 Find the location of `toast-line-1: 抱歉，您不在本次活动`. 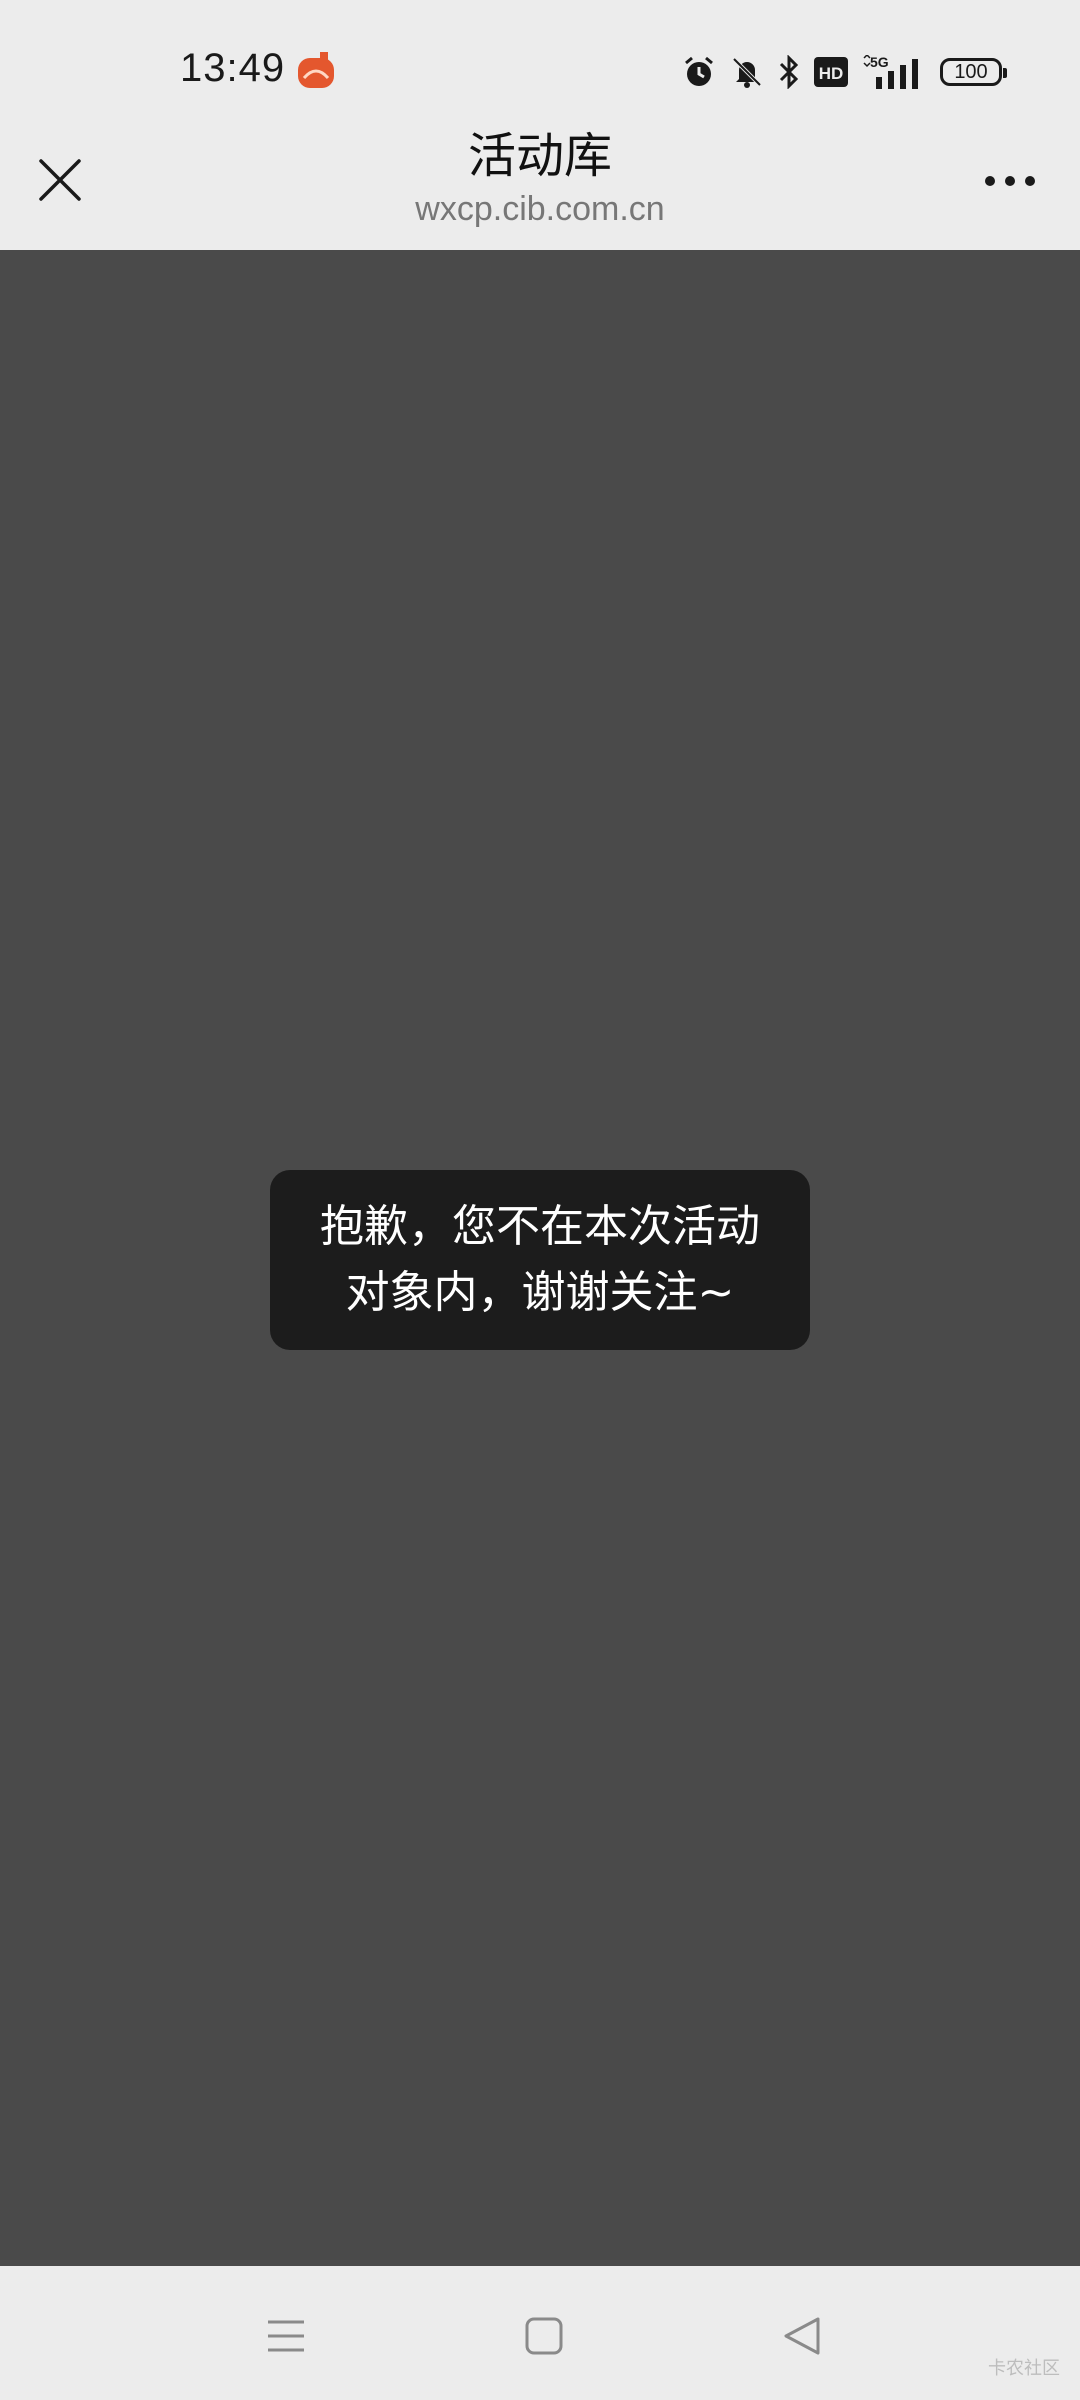

toast-line-1: 抱歉，您不在本次活动 is located at coordinates (540, 1226).